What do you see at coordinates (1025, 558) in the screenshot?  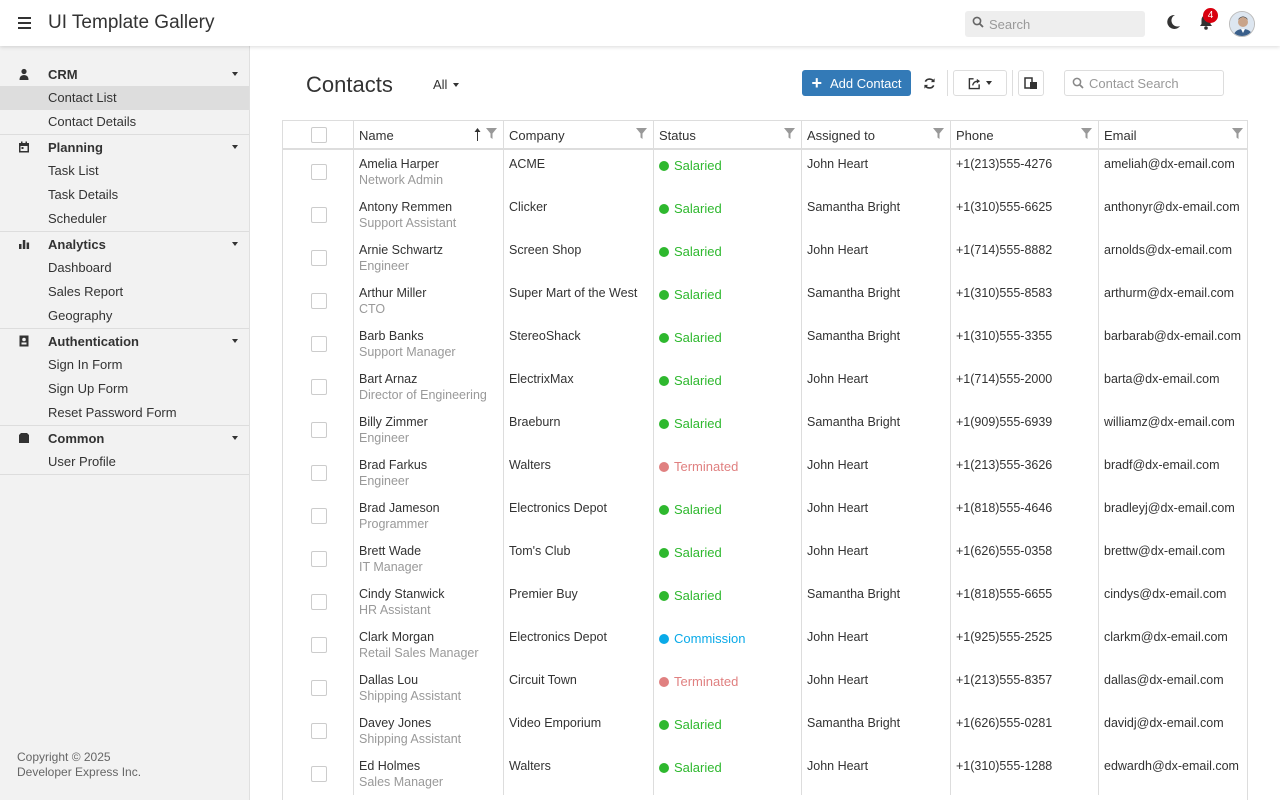 I see `phone-cell: +1(626)555-0358` at bounding box center [1025, 558].